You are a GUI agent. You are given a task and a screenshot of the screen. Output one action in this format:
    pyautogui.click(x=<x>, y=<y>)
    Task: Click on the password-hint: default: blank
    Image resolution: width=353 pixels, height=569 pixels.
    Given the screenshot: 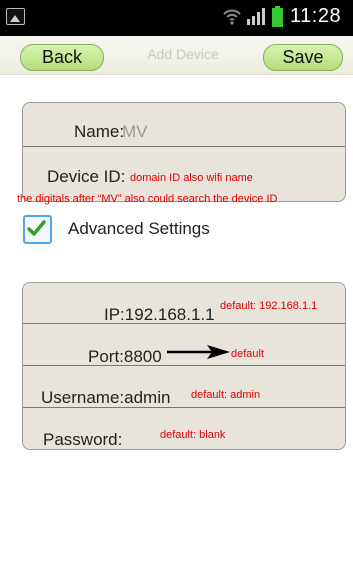 What is the action you would take?
    pyautogui.click(x=193, y=435)
    